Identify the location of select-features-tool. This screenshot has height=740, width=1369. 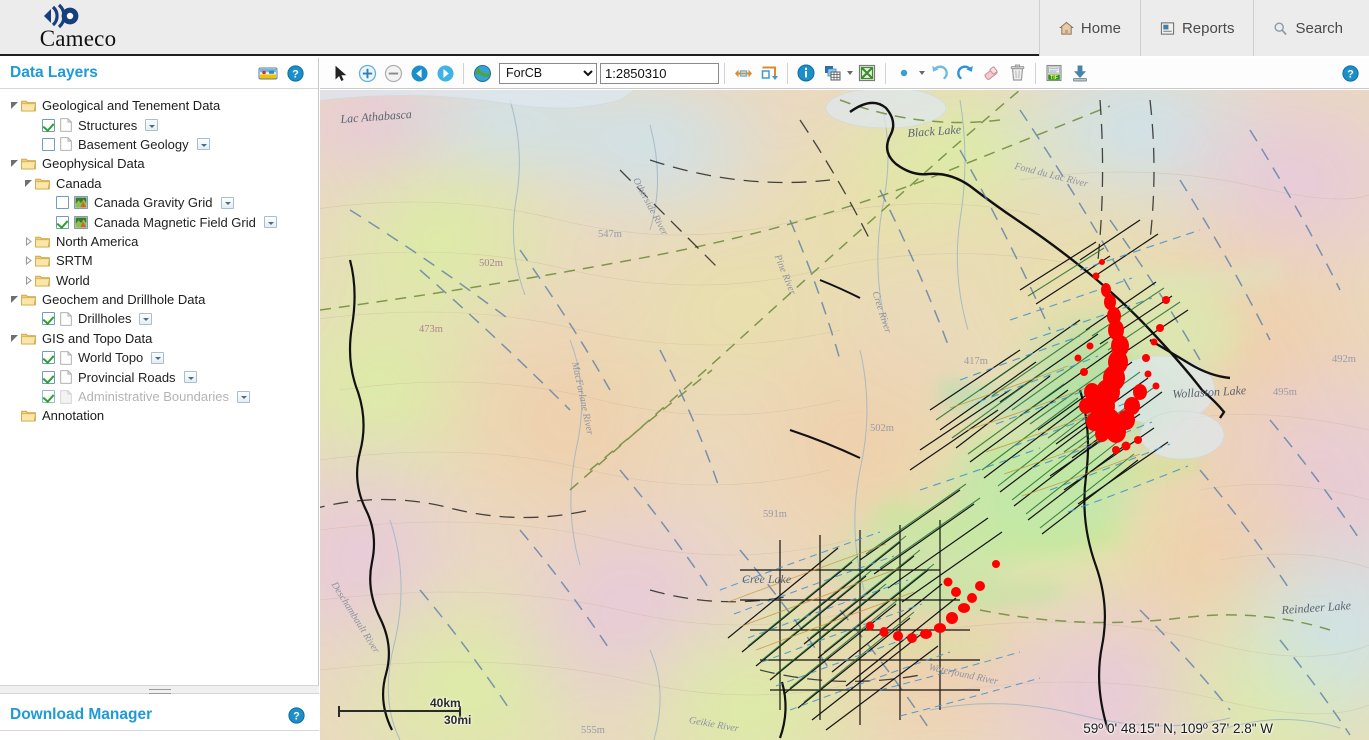
(832, 73).